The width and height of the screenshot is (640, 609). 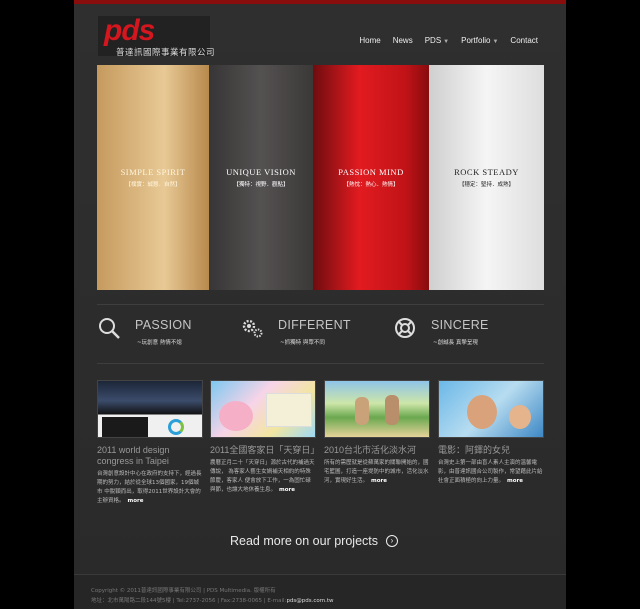 What do you see at coordinates (150, 456) in the screenshot?
I see `project-title: 2011 world design congress in Taipei` at bounding box center [150, 456].